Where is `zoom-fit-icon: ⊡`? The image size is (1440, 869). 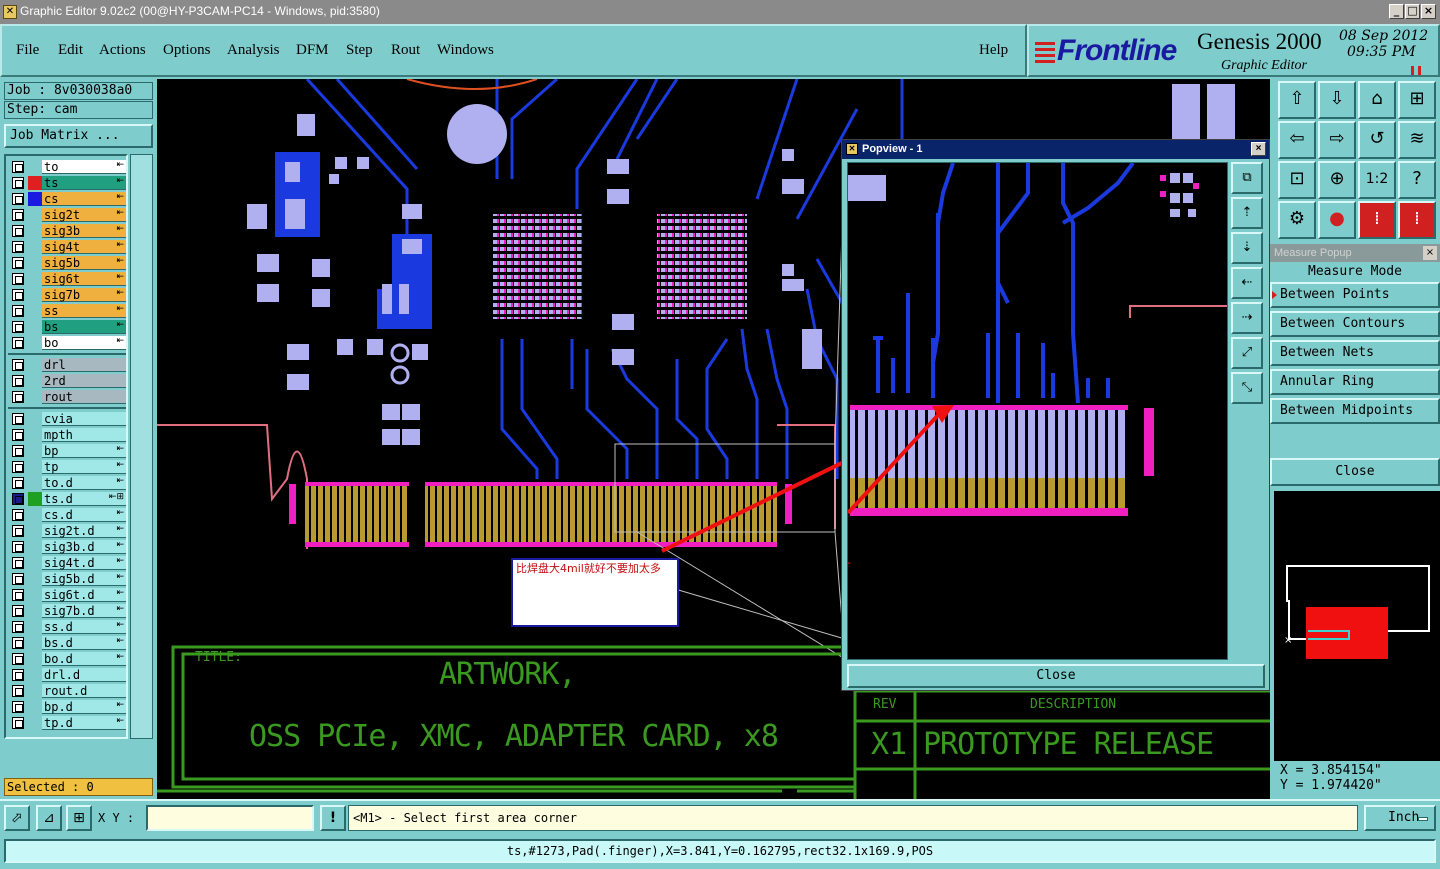 zoom-fit-icon: ⊡ is located at coordinates (1297, 180).